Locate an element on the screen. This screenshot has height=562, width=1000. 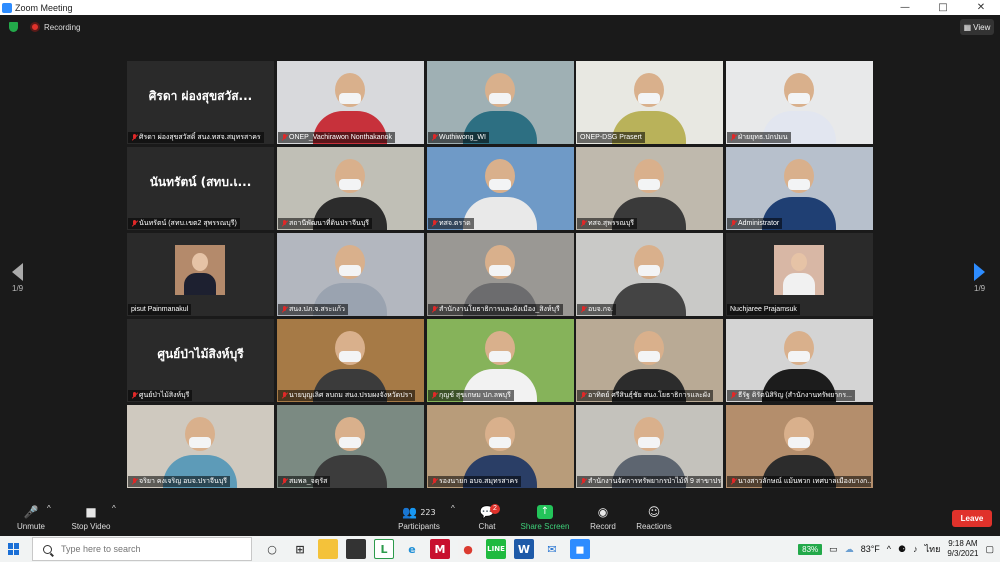
participant-name: ONEP-DSG Prasert is located at coordinates (611, 137).